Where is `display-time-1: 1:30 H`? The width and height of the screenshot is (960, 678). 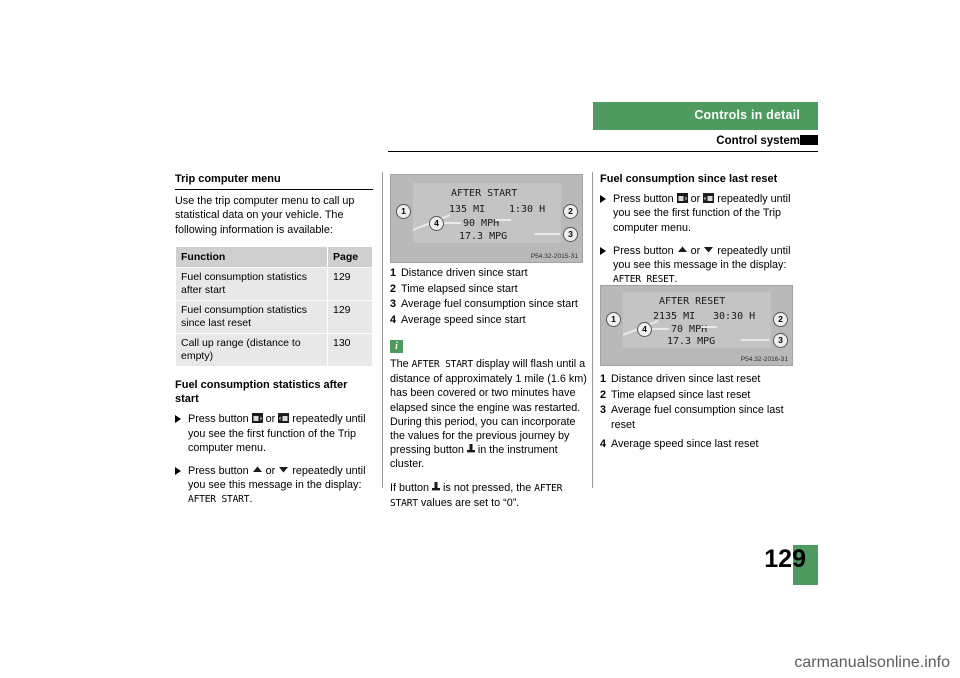 display-time-1: 1:30 H is located at coordinates (527, 209).